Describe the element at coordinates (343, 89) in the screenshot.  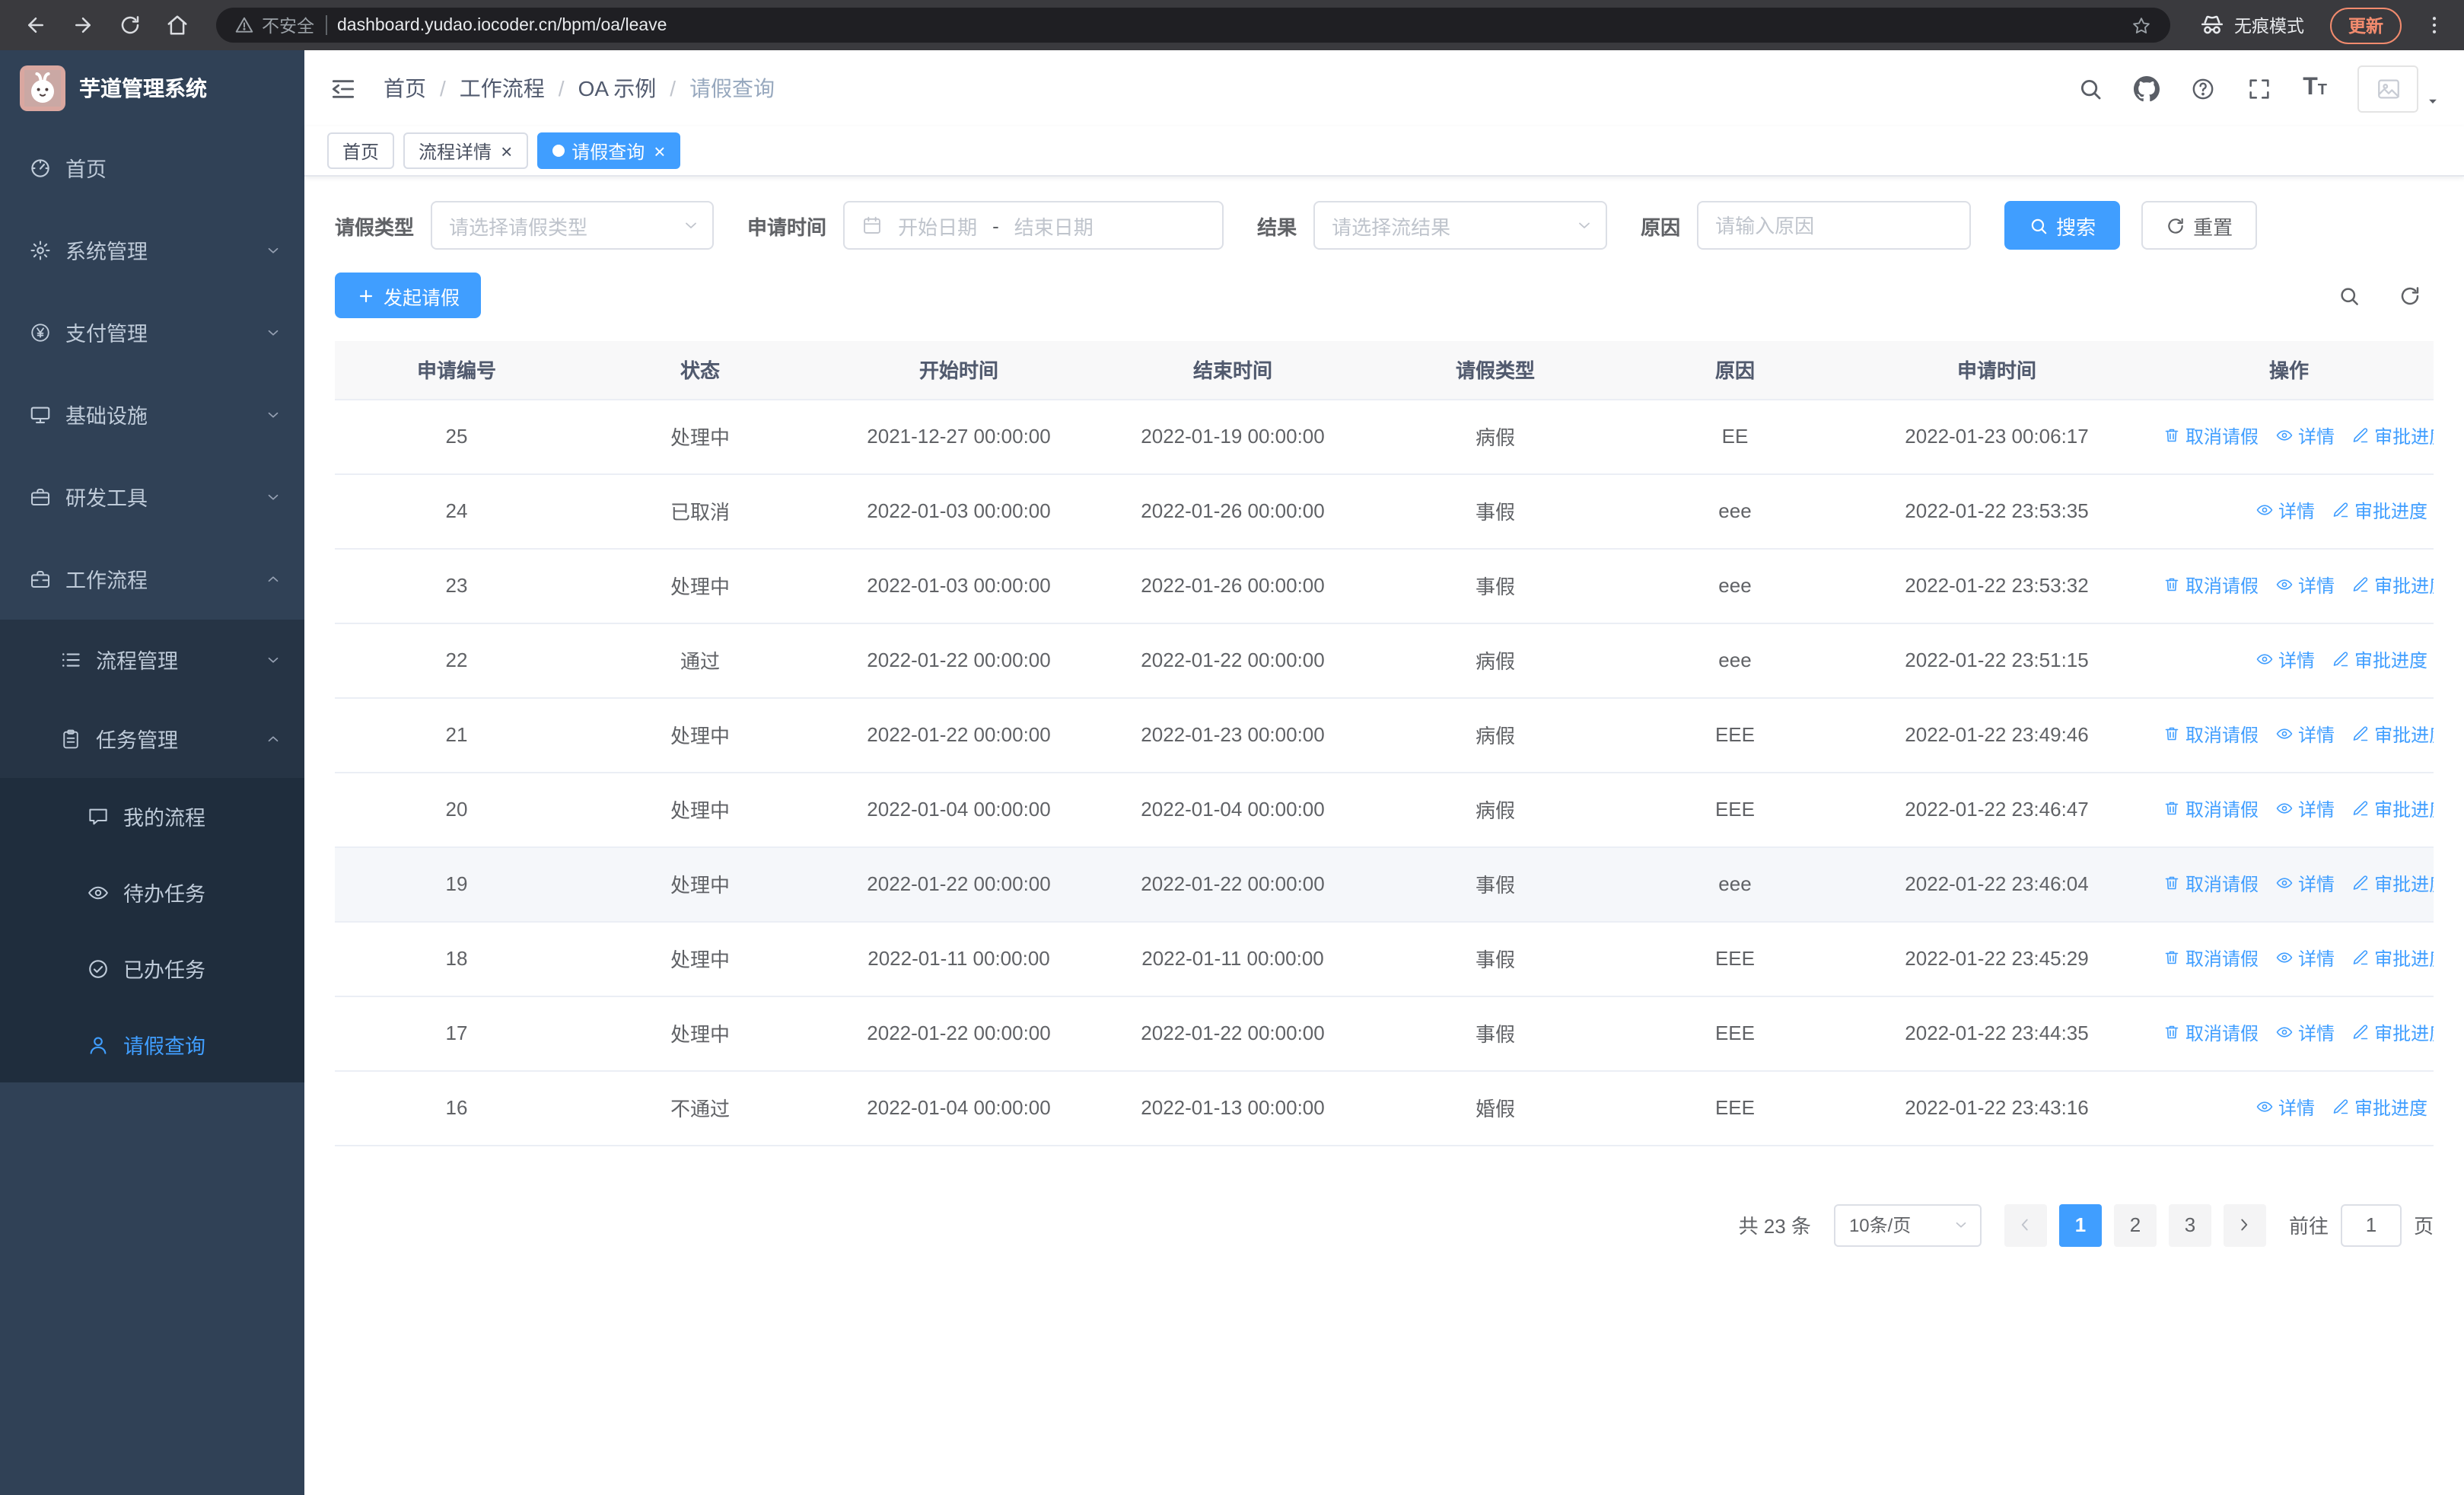
I see `collapse-sidebar-icon` at that location.